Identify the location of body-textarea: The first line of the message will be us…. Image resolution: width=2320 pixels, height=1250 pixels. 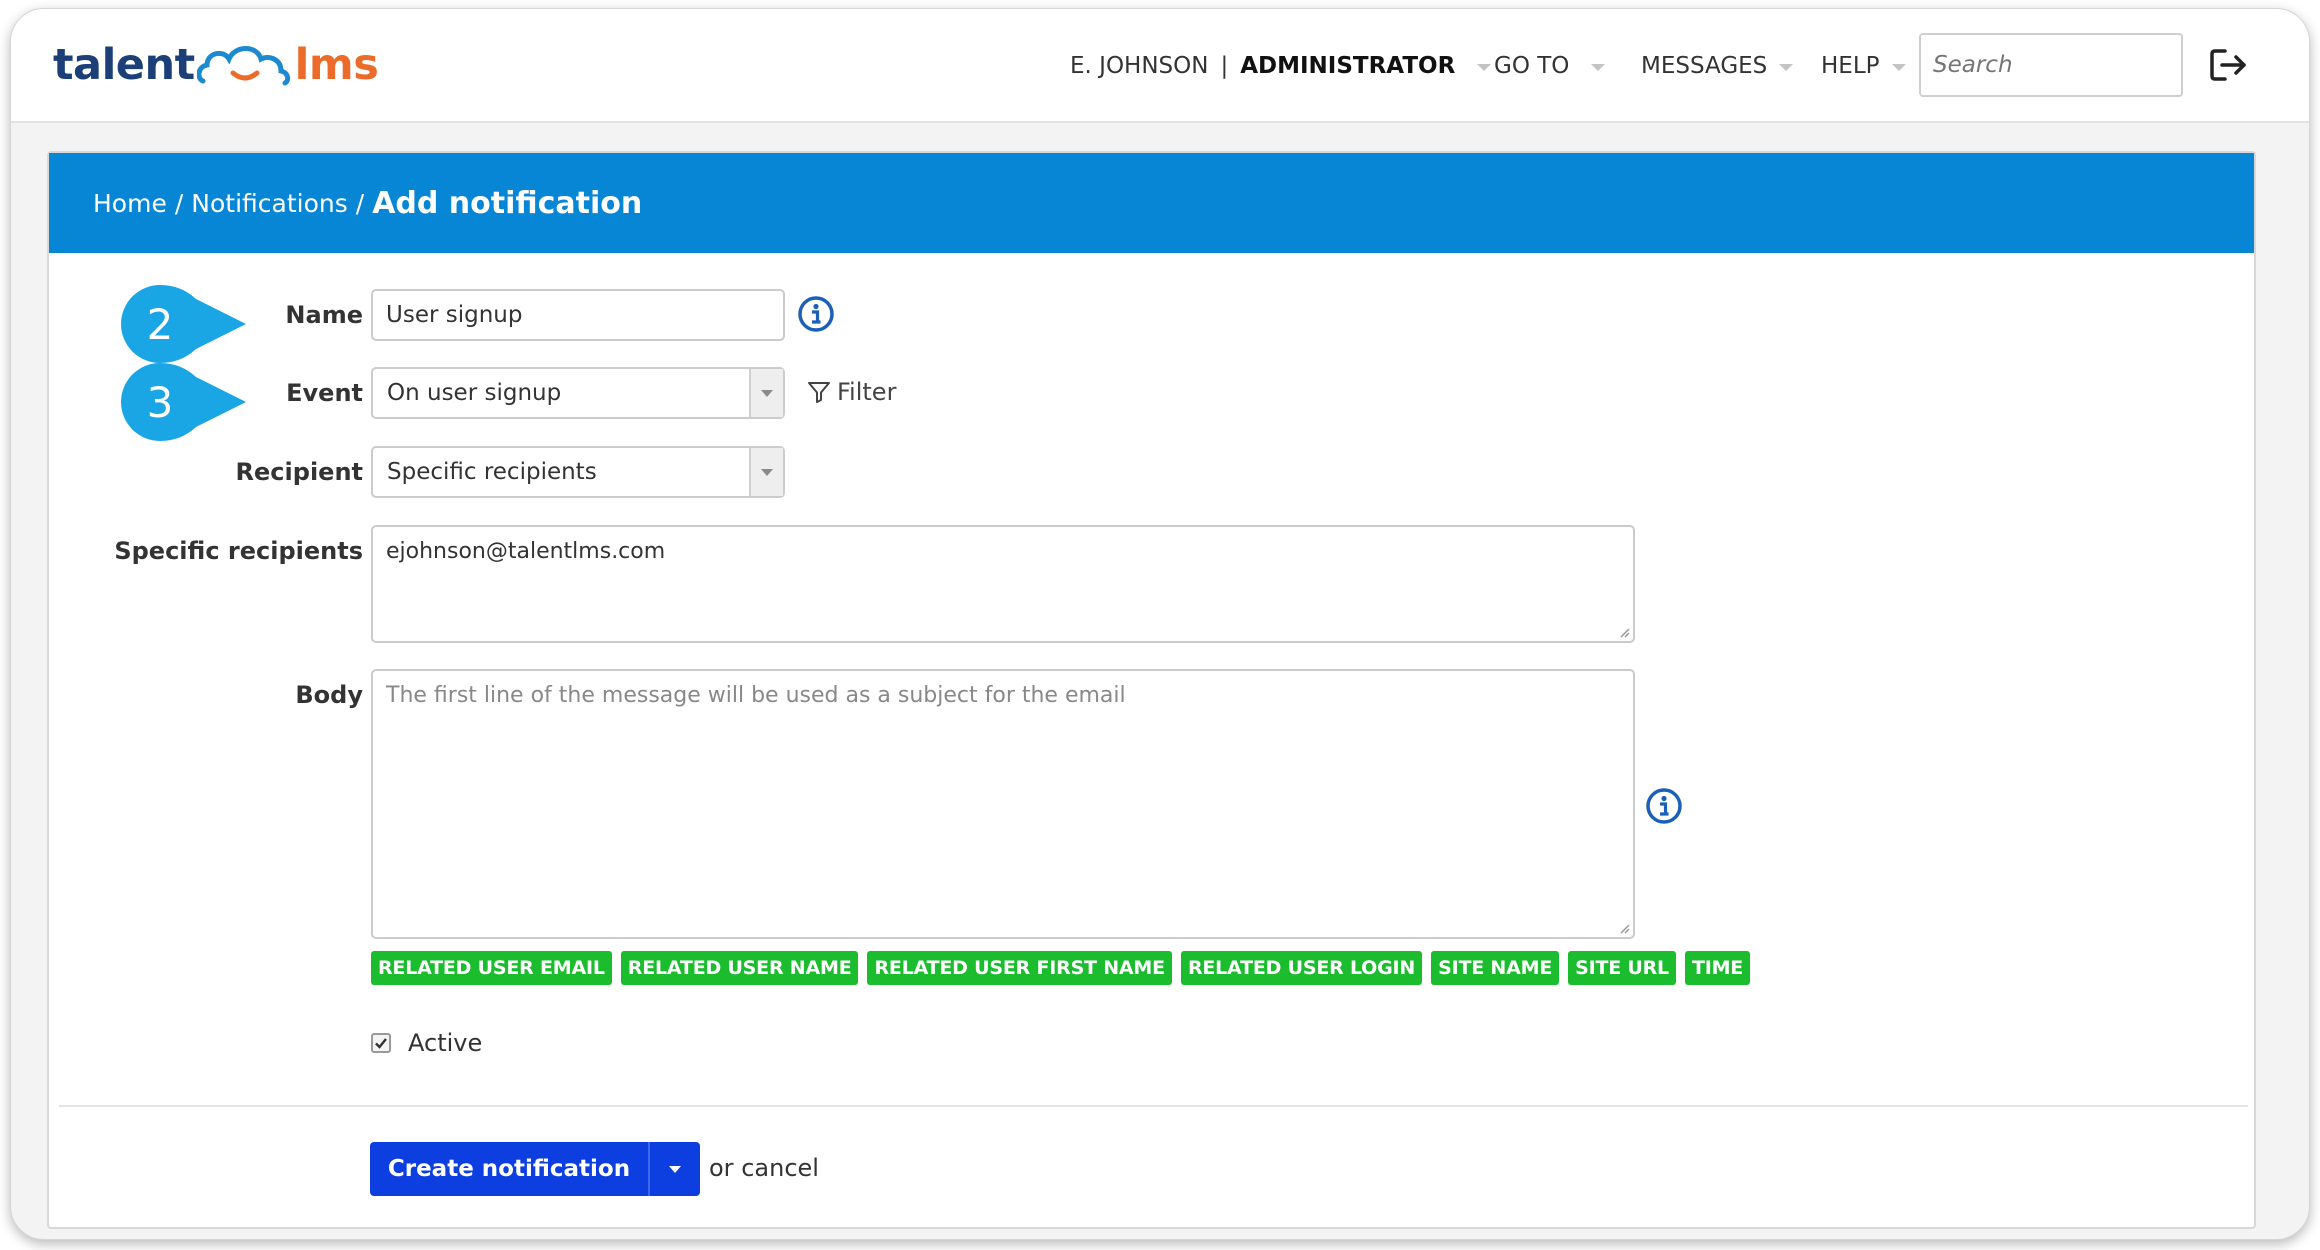
(1003, 804).